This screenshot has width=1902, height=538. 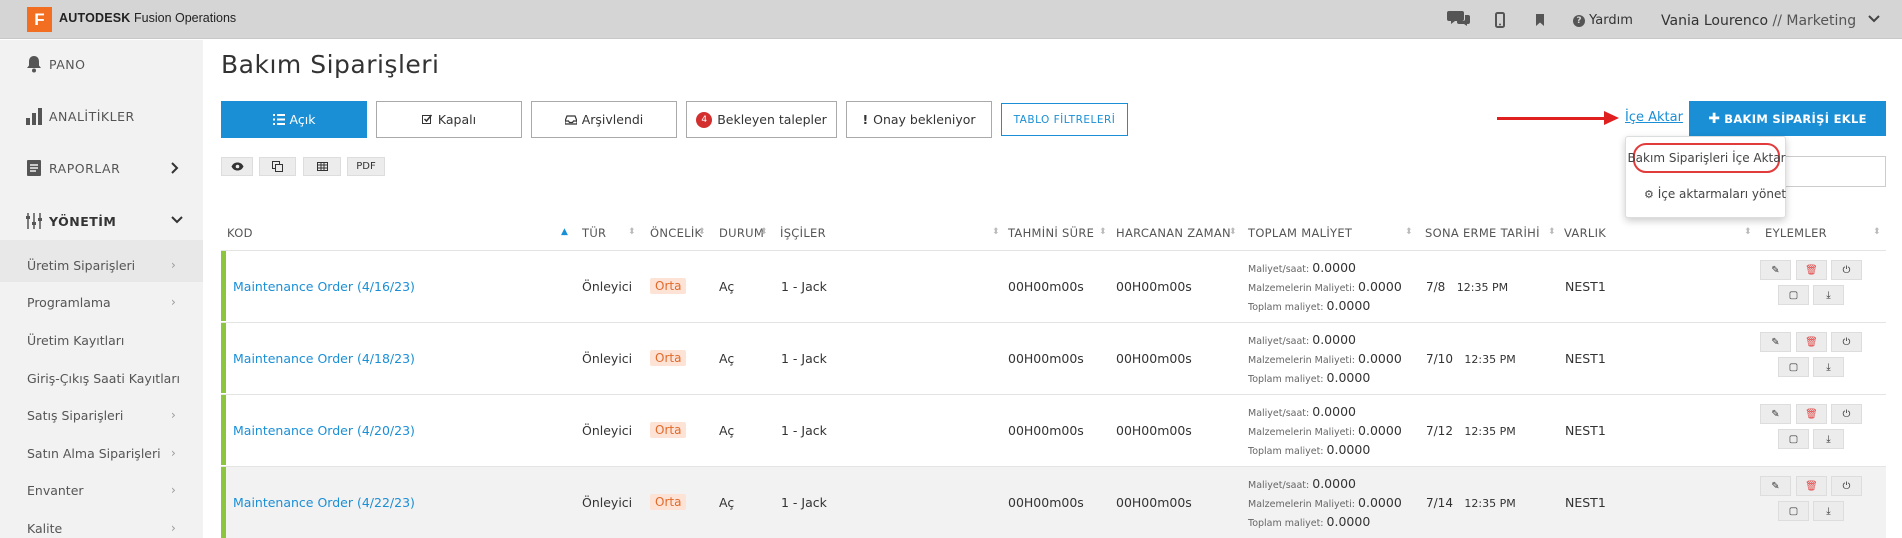 I want to click on tab-open: Açık, so click(x=294, y=119).